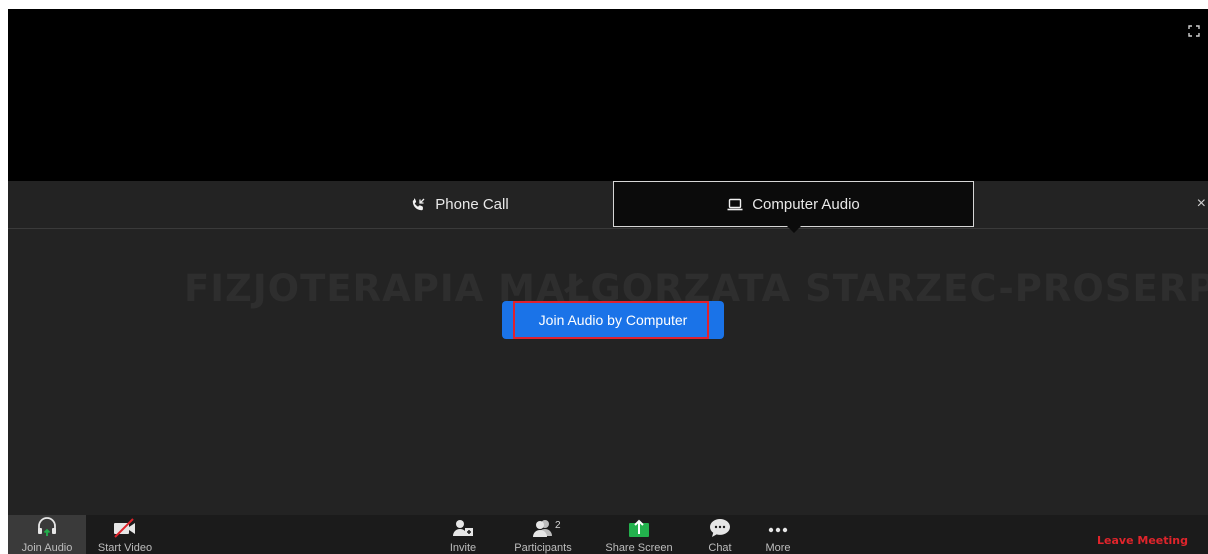 Image resolution: width=1208 pixels, height=554 pixels. Describe the element at coordinates (463, 528) in the screenshot. I see `invite-icon` at that location.